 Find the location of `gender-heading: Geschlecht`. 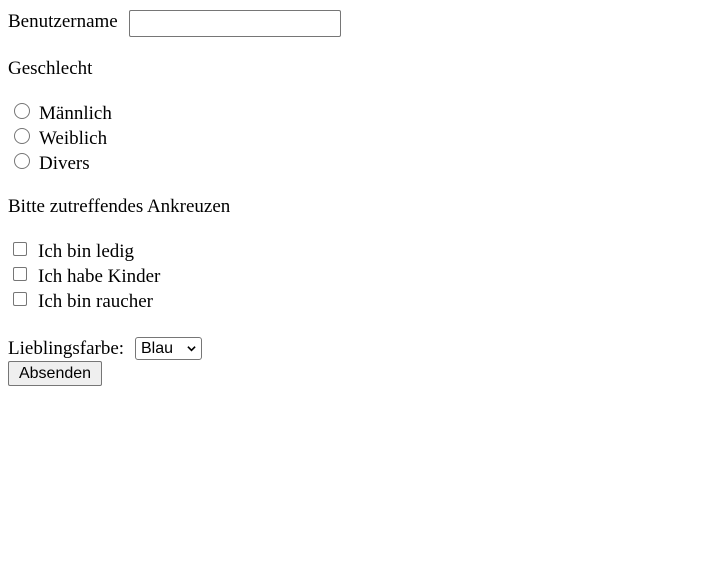

gender-heading: Geschlecht is located at coordinates (50, 68).